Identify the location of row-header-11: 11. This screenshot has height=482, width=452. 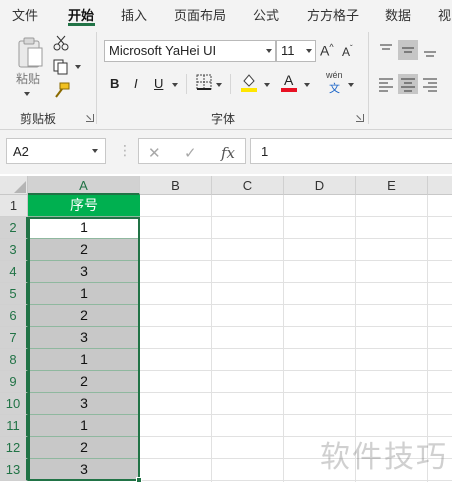
(14, 426).